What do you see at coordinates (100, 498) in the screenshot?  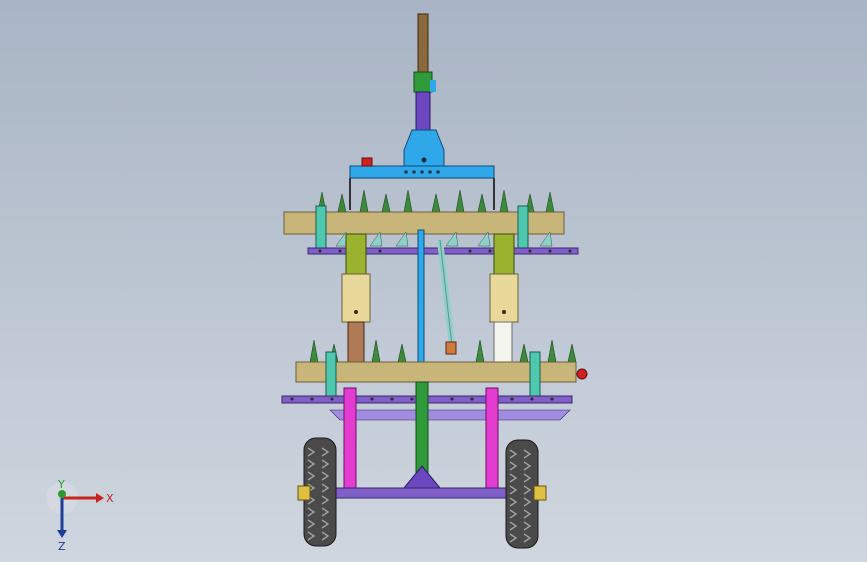 I see `x-axis-head` at bounding box center [100, 498].